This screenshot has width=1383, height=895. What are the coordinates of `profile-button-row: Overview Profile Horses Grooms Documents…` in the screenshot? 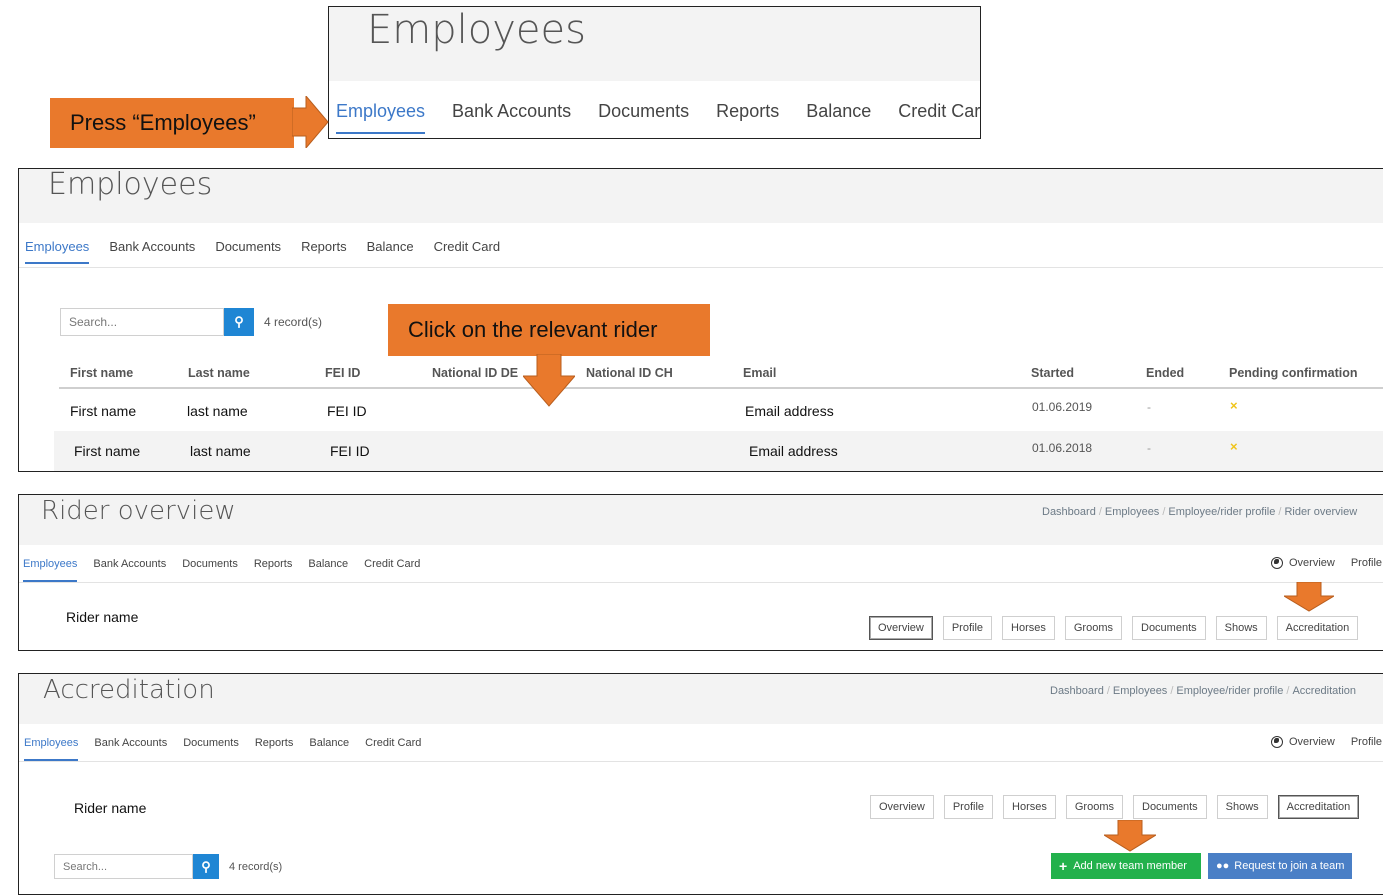 It's located at (1115, 807).